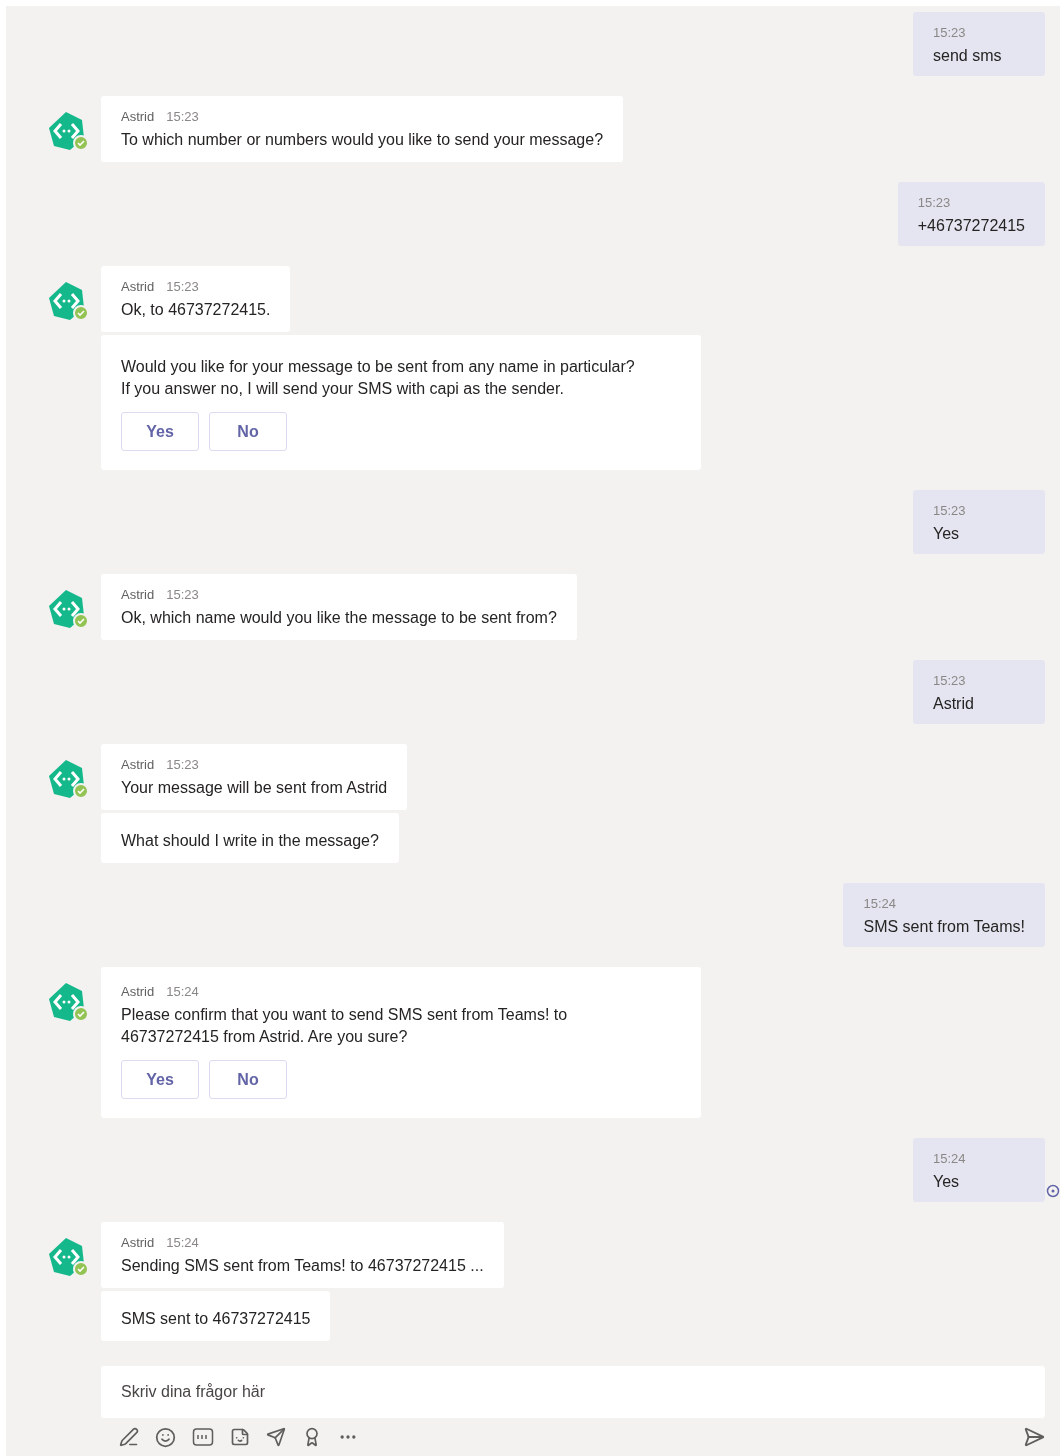 This screenshot has height=1456, width=1060. I want to click on emoji-icon, so click(165, 1437).